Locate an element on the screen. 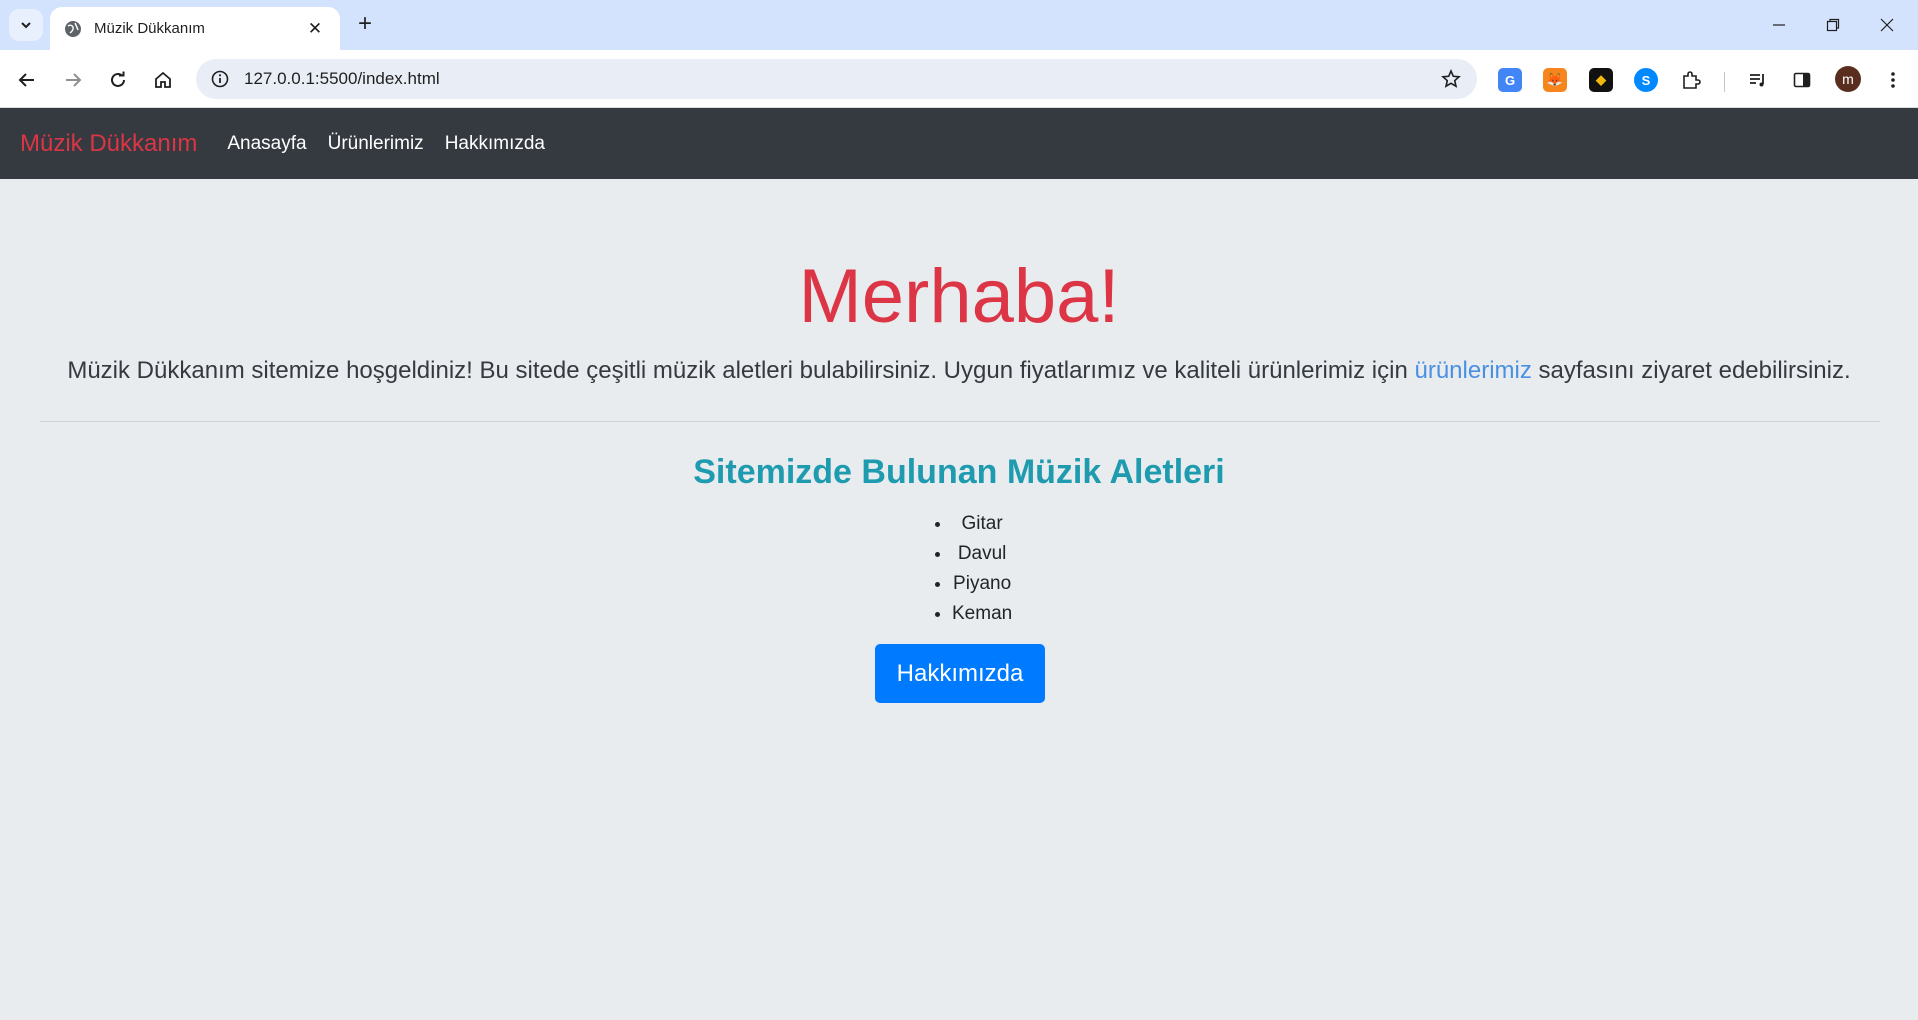 The height and width of the screenshot is (1020, 1918). restore-icon is located at coordinates (1833, 25).